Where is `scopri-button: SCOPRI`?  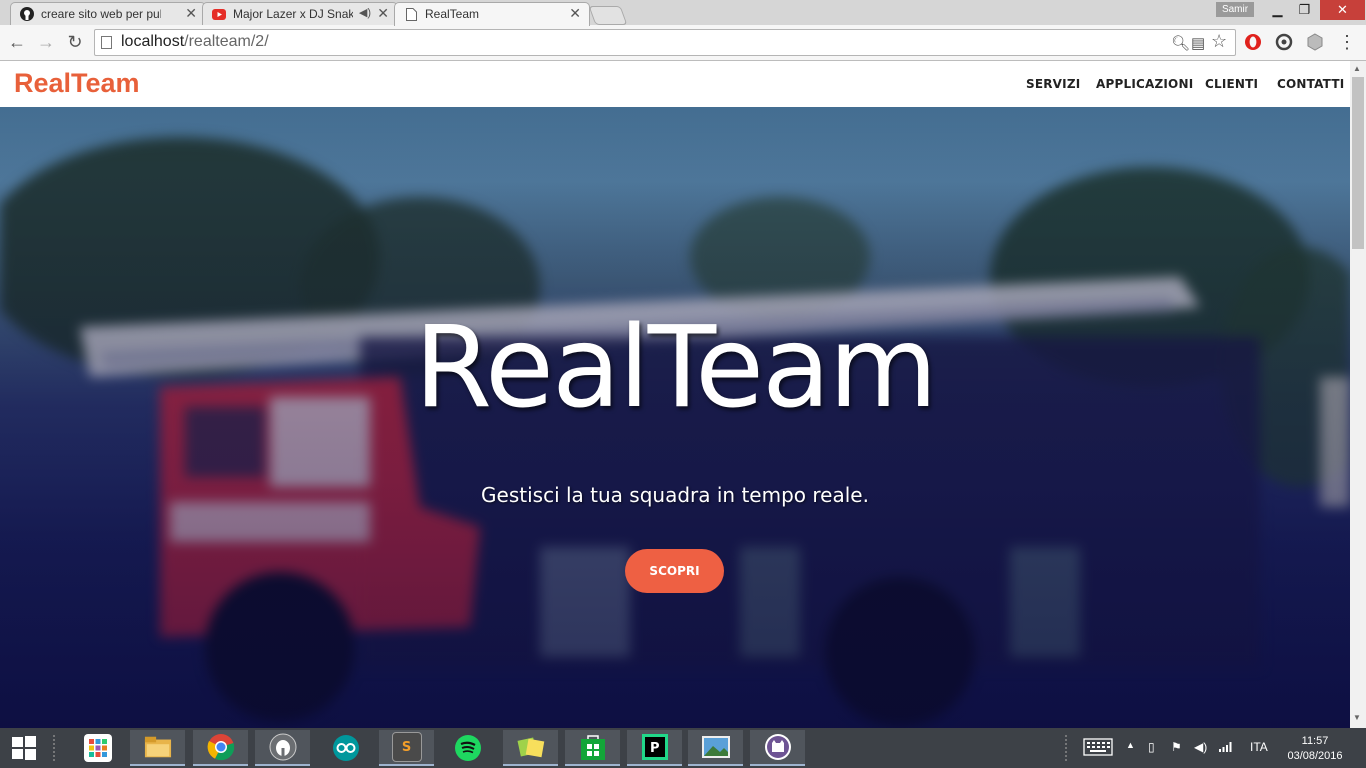
scopri-button: SCOPRI is located at coordinates (674, 571).